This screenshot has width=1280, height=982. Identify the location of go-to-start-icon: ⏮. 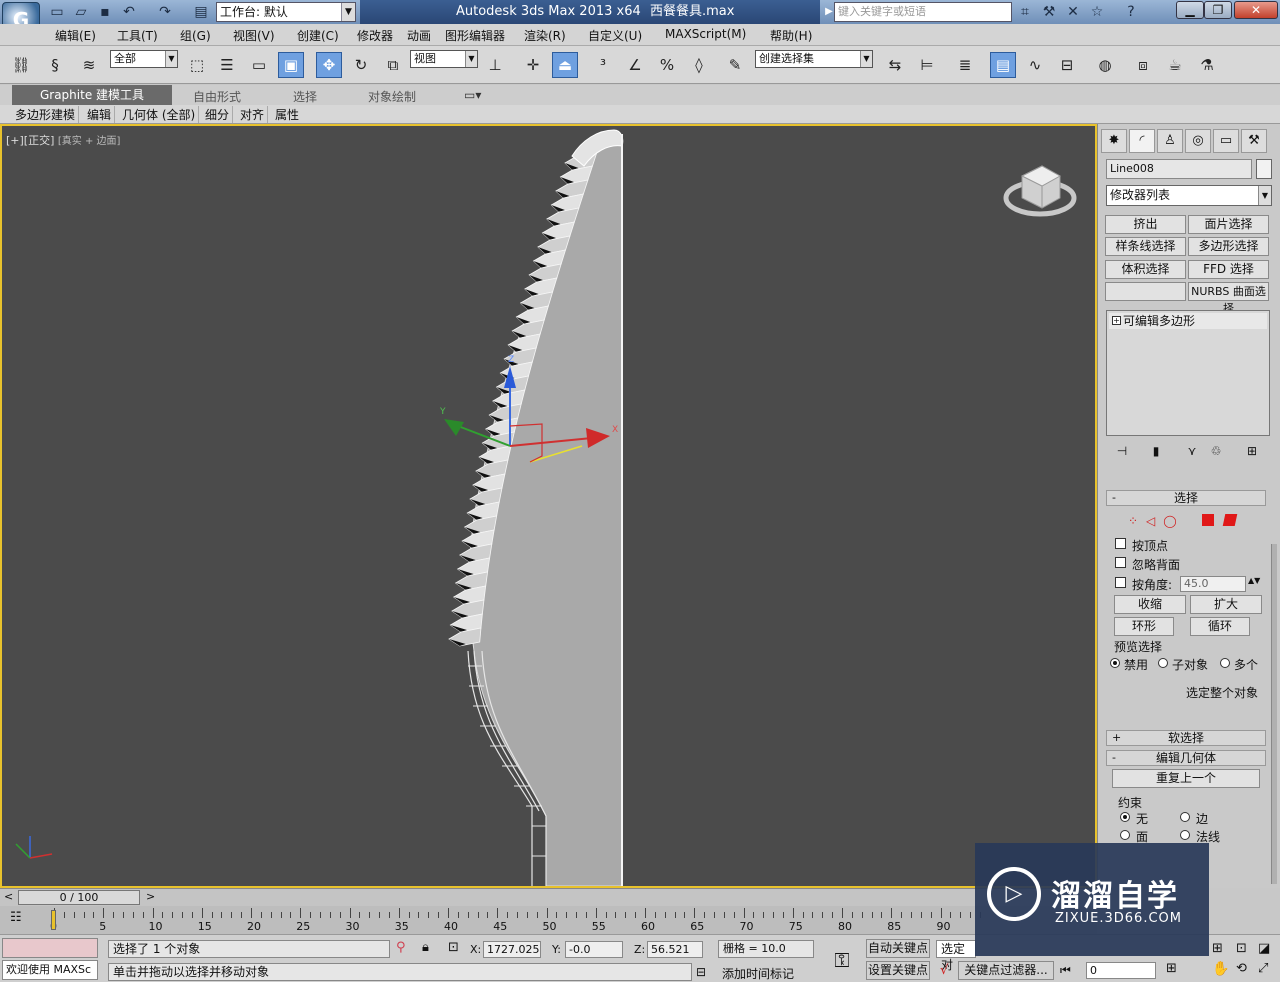
(1065, 970).